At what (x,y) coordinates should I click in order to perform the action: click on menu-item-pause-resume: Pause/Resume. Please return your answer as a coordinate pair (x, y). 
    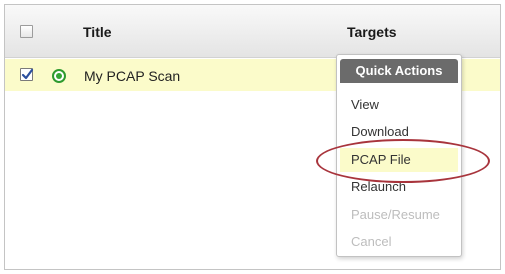
    Looking at the image, I should click on (395, 214).